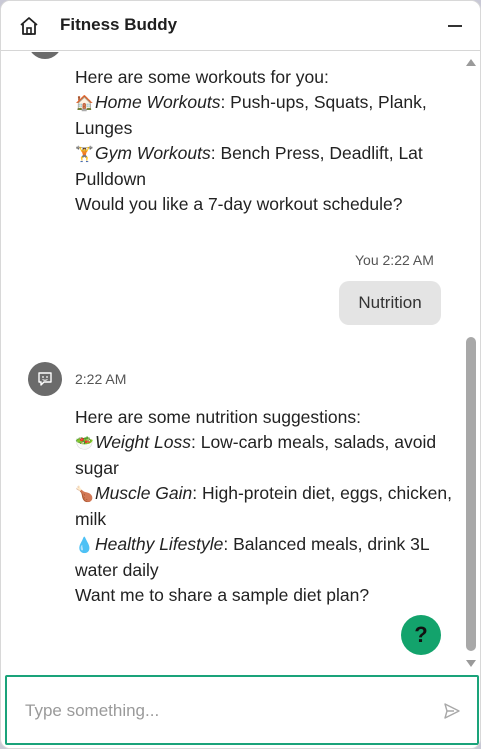 This screenshot has height=749, width=481. Describe the element at coordinates (471, 494) in the screenshot. I see `scroll-thumb` at that location.